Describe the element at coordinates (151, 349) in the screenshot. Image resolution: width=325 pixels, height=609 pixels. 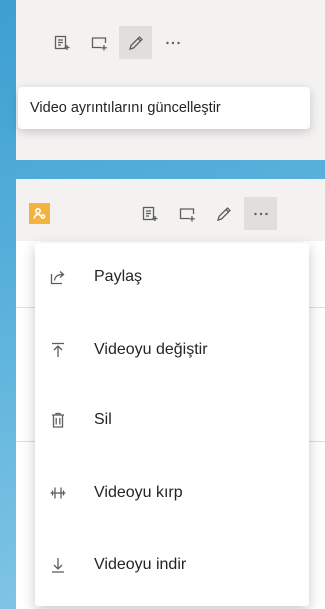
I see `menu-item-label: Videoyu değiştir` at that location.